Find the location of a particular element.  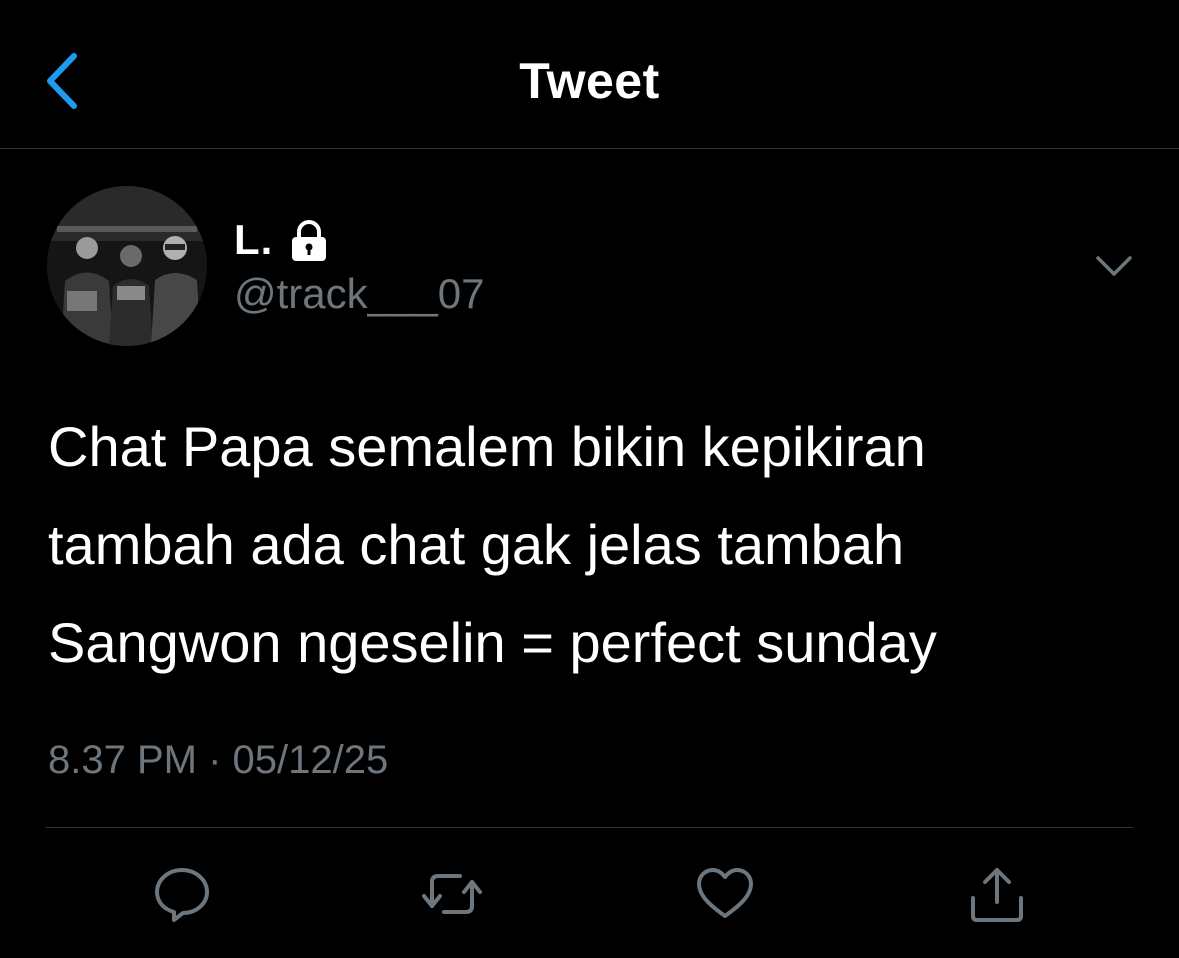

chevron-down-icon is located at coordinates (1114, 266).